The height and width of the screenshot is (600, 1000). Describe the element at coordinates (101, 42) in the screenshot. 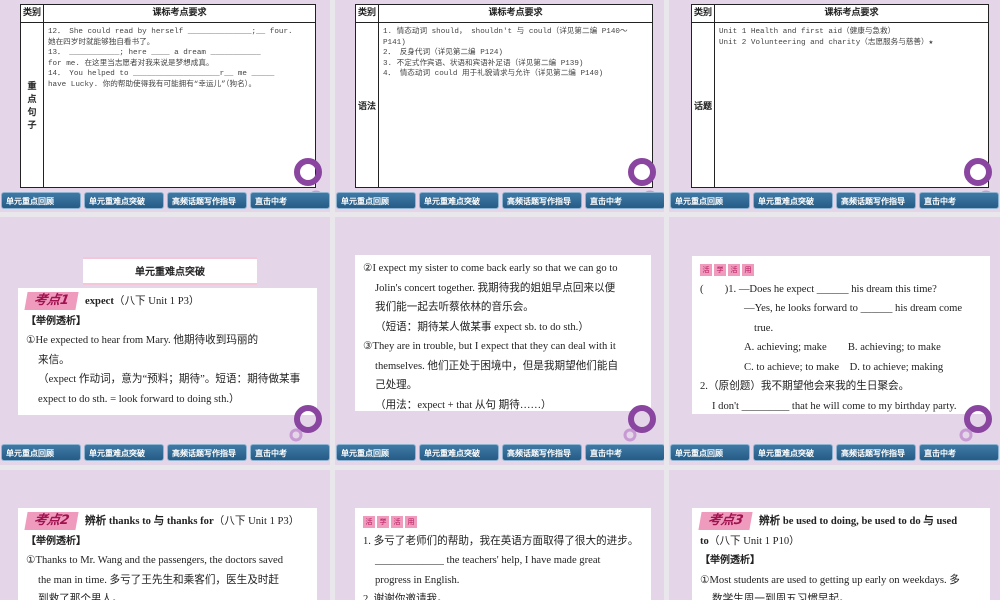

I see `line: 她在四岁时就能够独自看书了。` at that location.